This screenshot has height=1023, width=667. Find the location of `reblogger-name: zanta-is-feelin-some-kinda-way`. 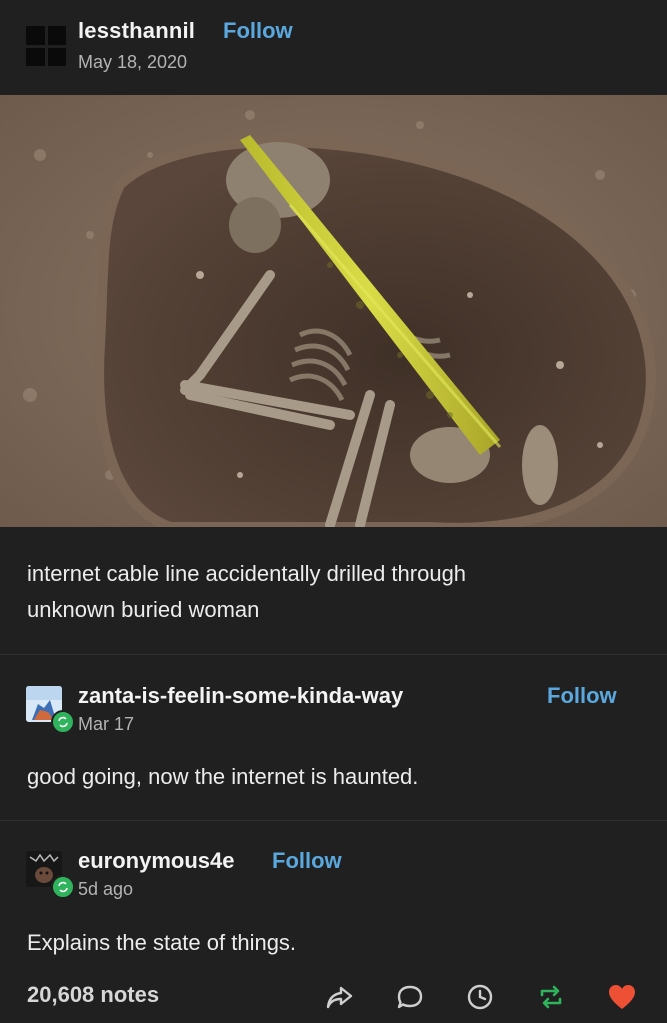

reblogger-name: zanta-is-feelin-some-kinda-way is located at coordinates (240, 696).